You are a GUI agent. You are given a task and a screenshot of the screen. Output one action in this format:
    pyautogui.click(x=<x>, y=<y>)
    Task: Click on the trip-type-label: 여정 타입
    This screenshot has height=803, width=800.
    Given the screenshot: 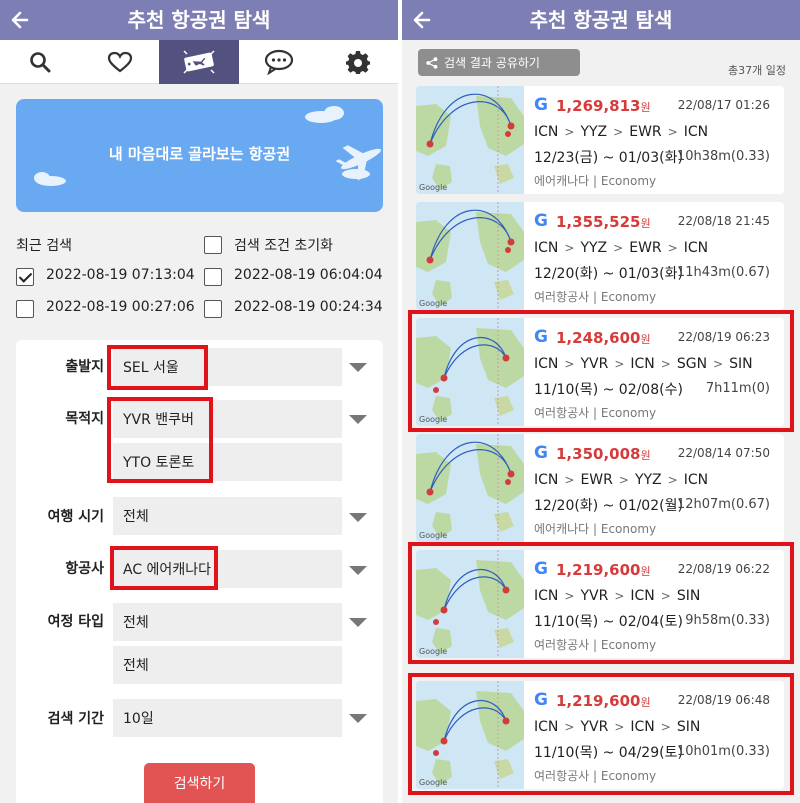 What is the action you would take?
    pyautogui.click(x=75, y=622)
    